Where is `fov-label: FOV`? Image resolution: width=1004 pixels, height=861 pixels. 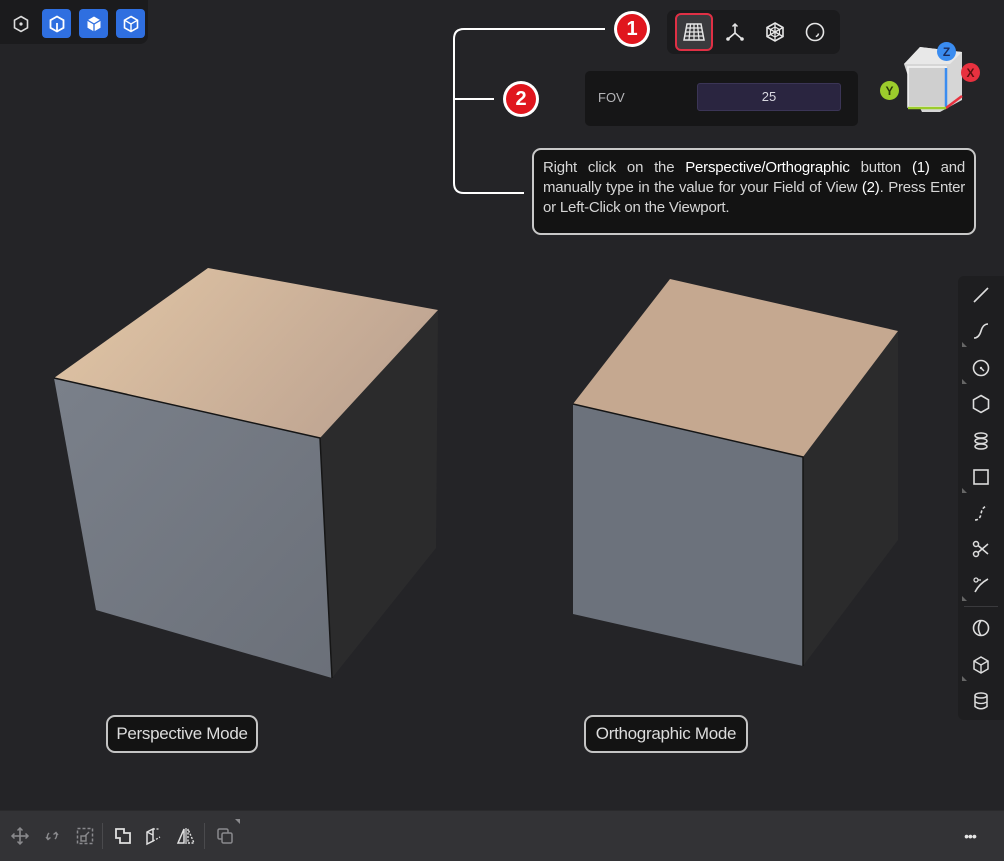
fov-label: FOV is located at coordinates (611, 97).